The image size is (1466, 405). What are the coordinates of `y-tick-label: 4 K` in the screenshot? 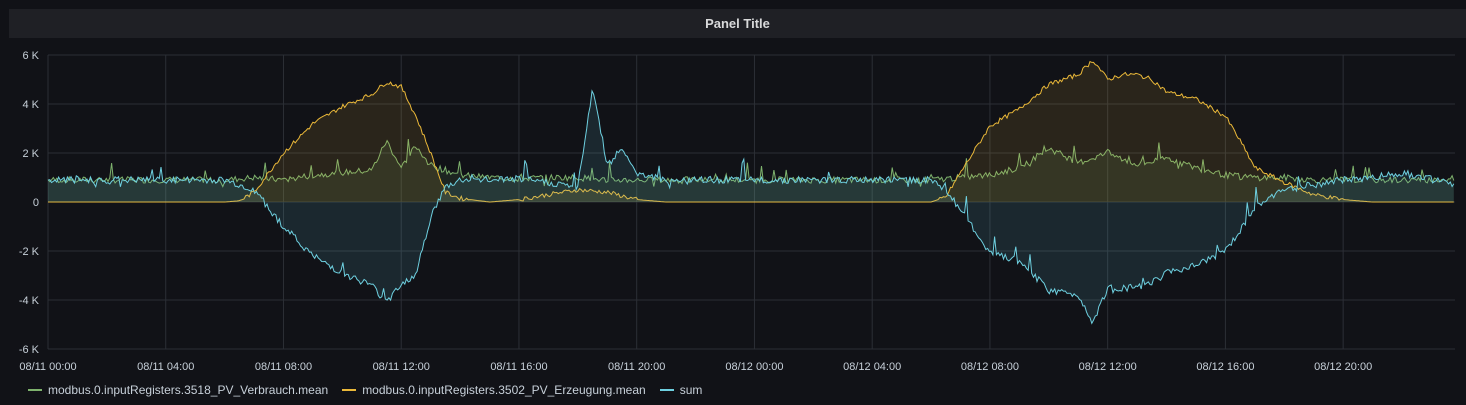 It's located at (30, 105).